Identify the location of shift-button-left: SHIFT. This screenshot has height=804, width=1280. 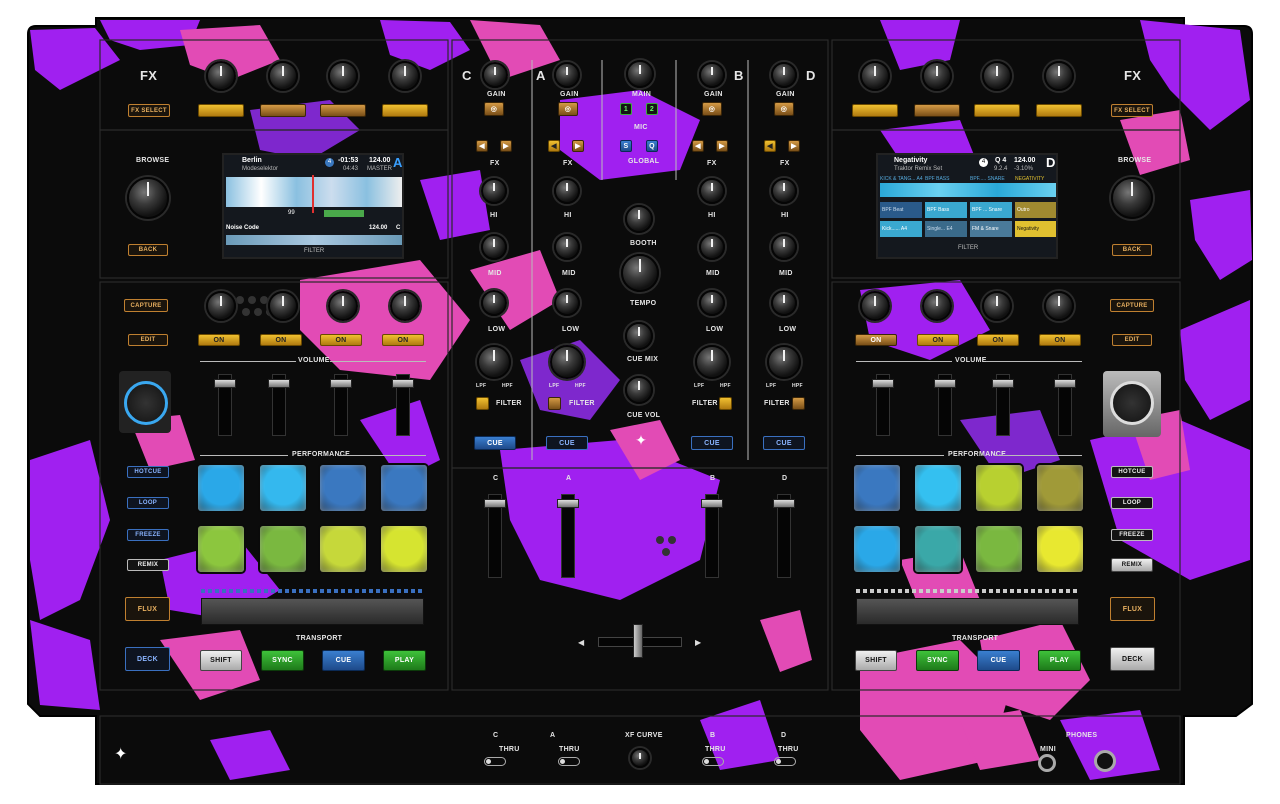
(221, 660).